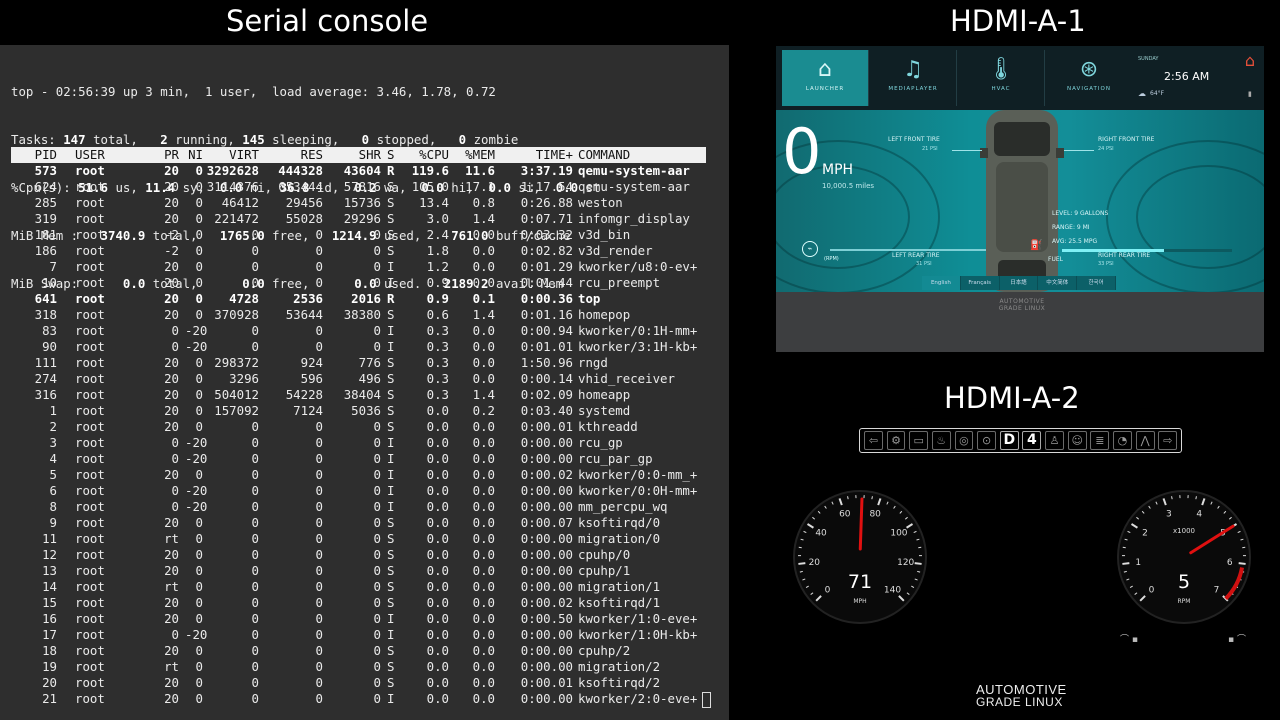  I want to click on process-cell: 4, so click(53, 458).